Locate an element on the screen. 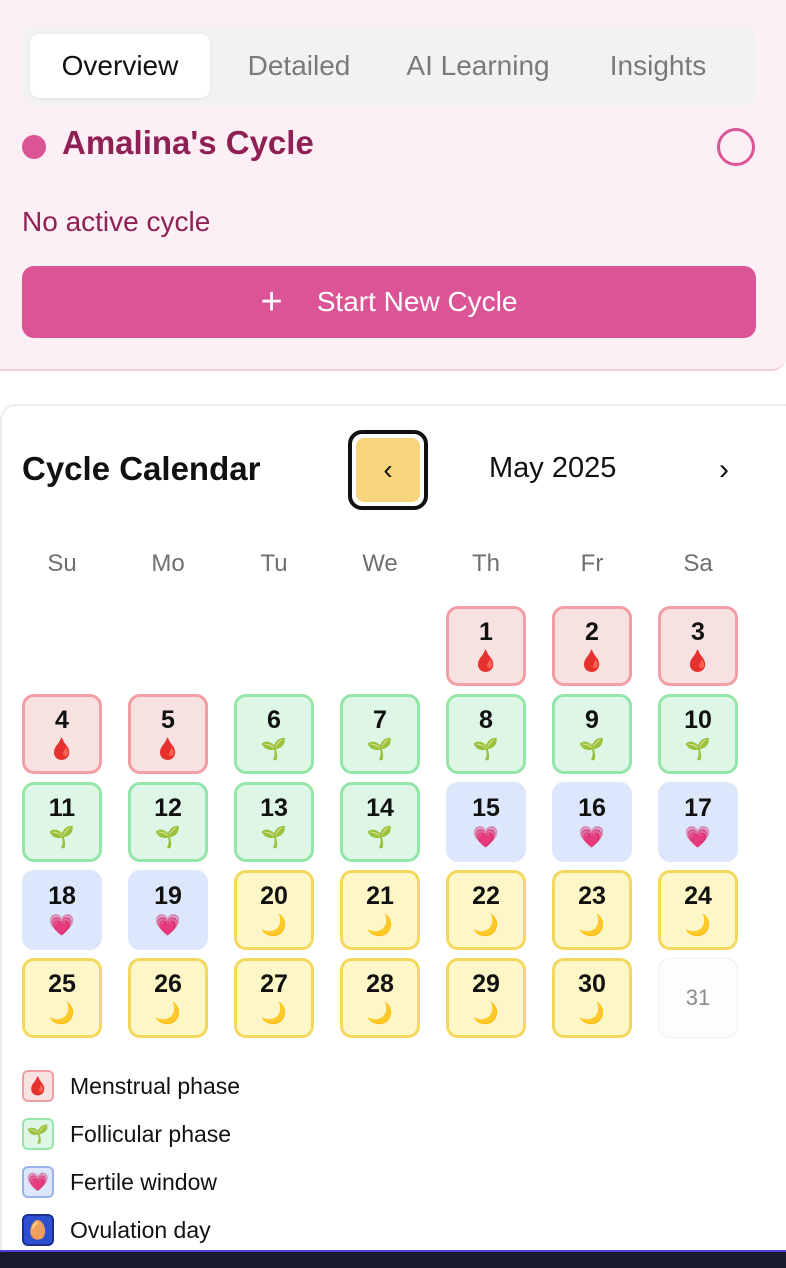 This screenshot has width=786, height=1268. weekday-label: Sa is located at coordinates (698, 563).